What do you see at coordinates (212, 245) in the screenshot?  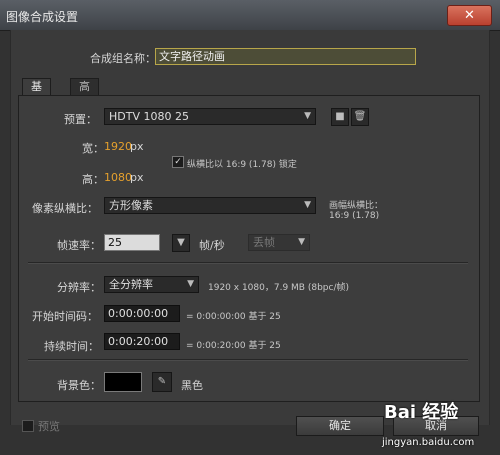 I see `frame-rate-unit: 帧/秒` at bounding box center [212, 245].